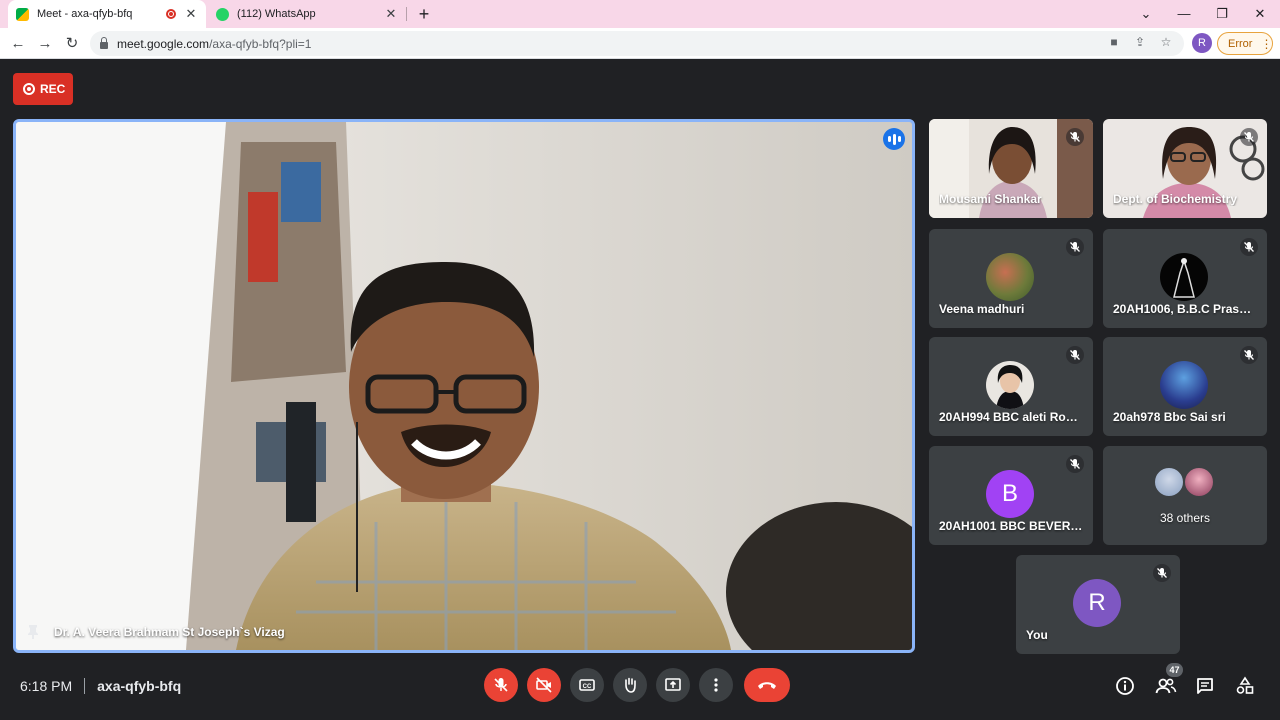  What do you see at coordinates (1140, 42) in the screenshot?
I see `share-icon: ⇪` at bounding box center [1140, 42].